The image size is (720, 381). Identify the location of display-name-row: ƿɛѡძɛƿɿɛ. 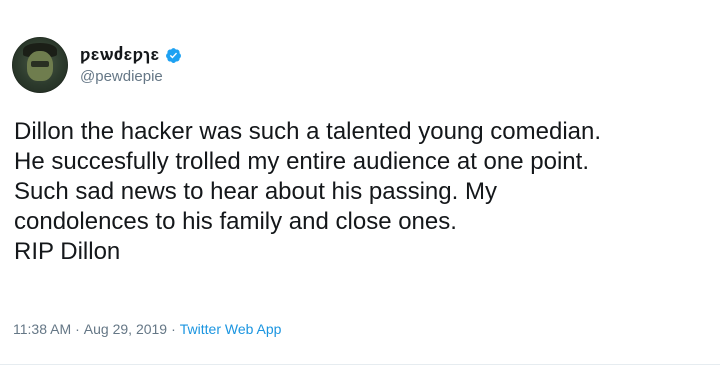
(131, 55).